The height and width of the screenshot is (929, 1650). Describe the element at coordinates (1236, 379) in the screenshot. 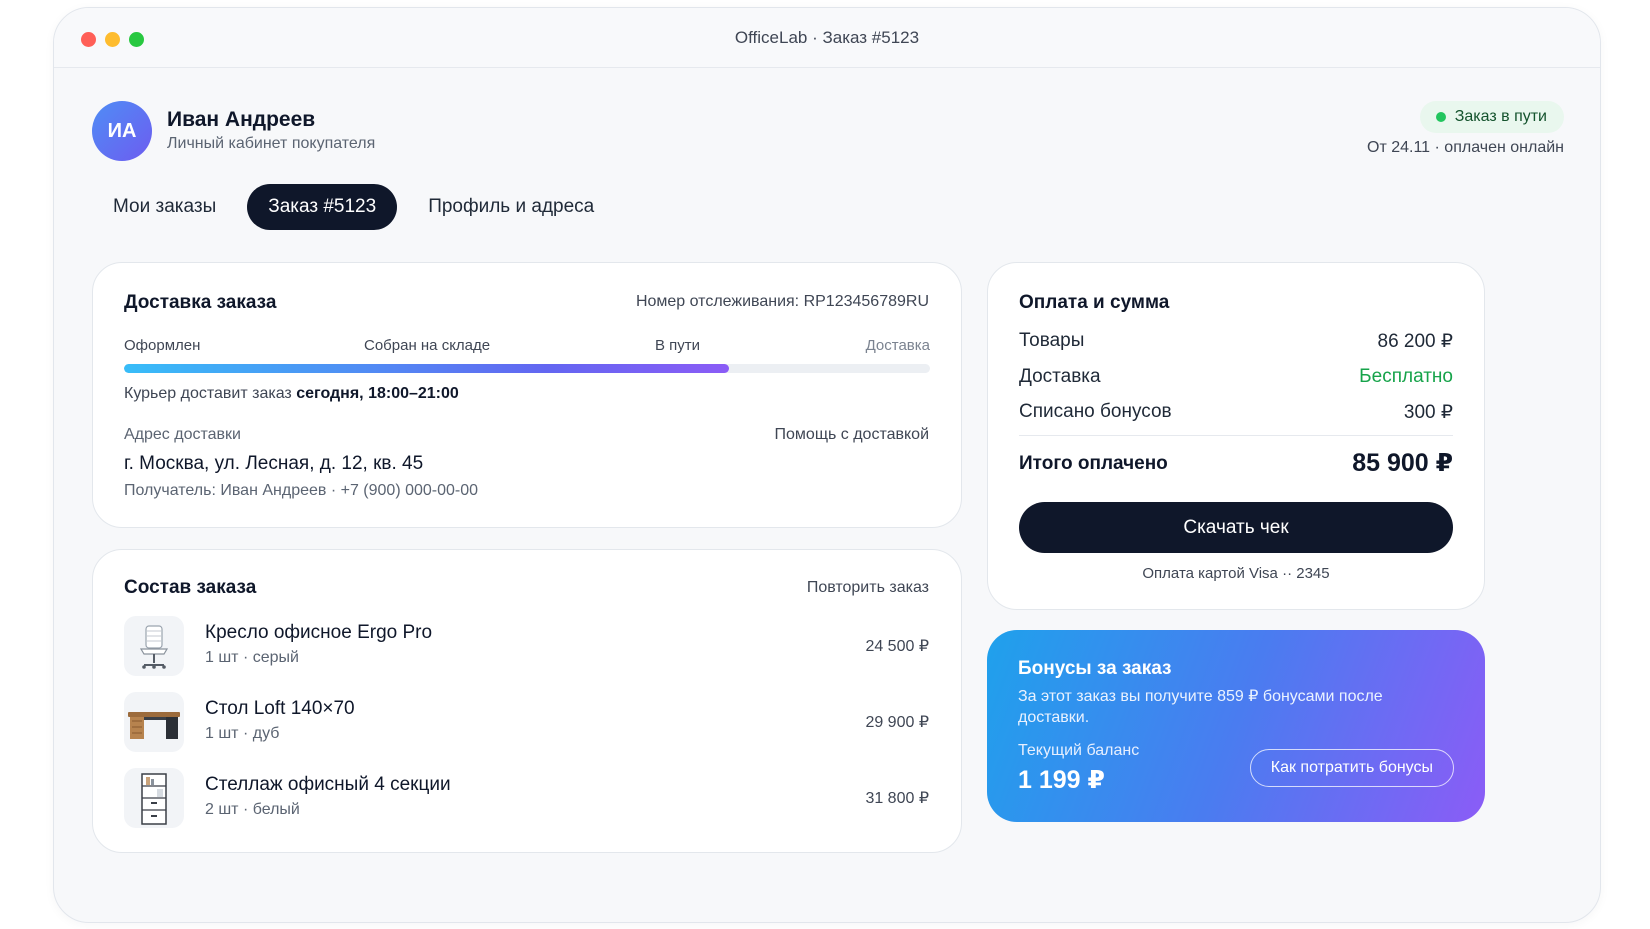

I see `payment-row-delivery: Доставка Бесплатно` at that location.